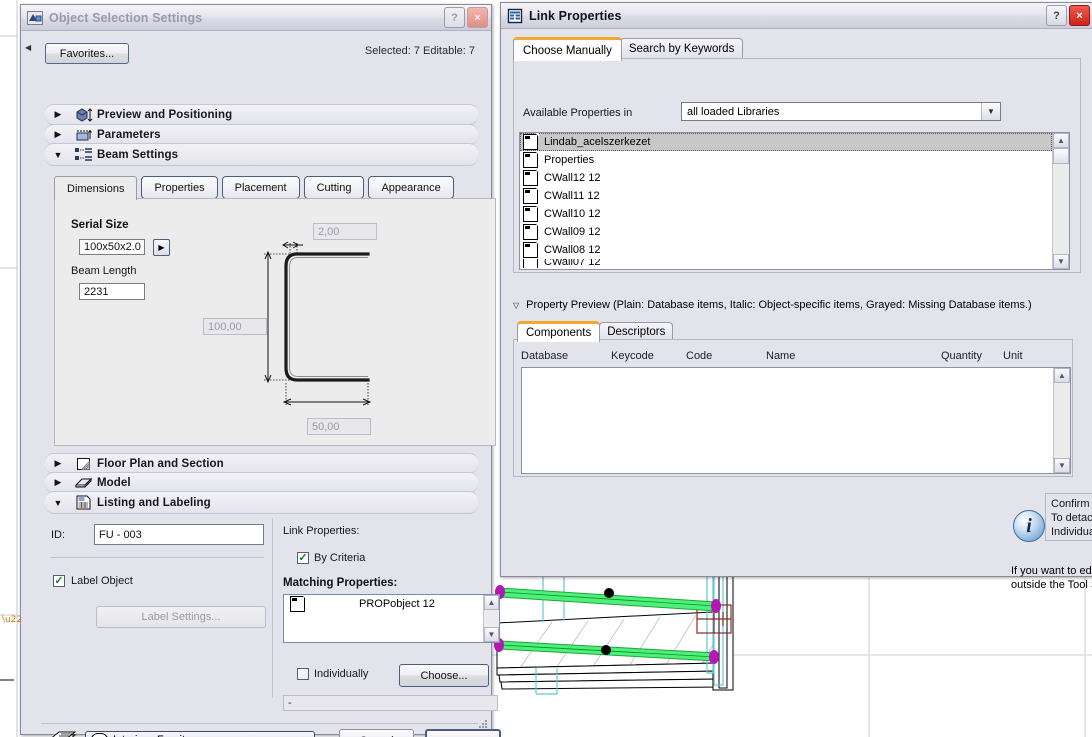 The height and width of the screenshot is (737, 1092). What do you see at coordinates (1013, 356) in the screenshot?
I see `column-header-unit: Unit` at bounding box center [1013, 356].